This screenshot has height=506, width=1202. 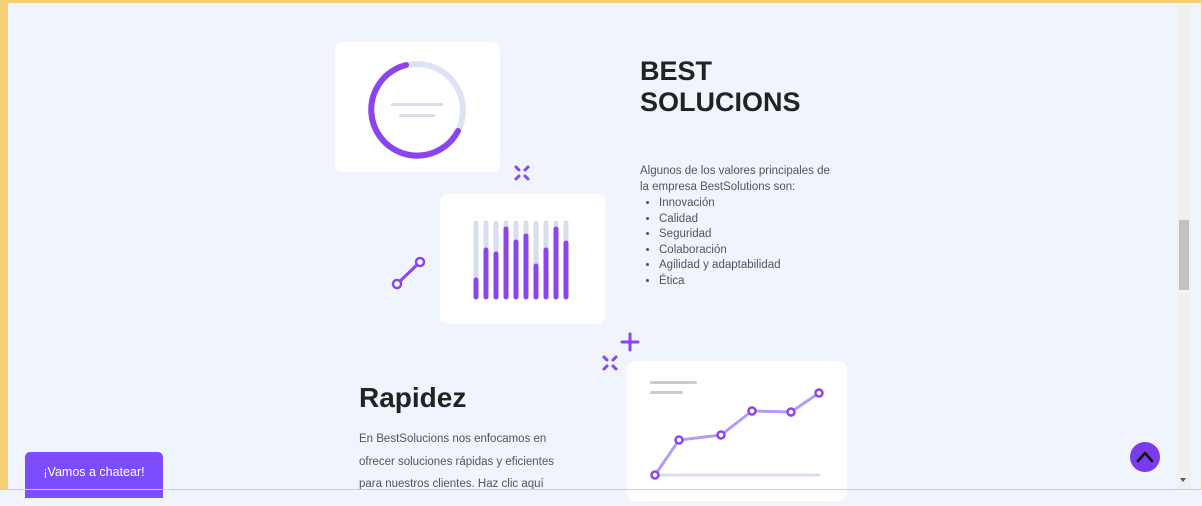 I want to click on list-item: Calidad, so click(x=749, y=220).